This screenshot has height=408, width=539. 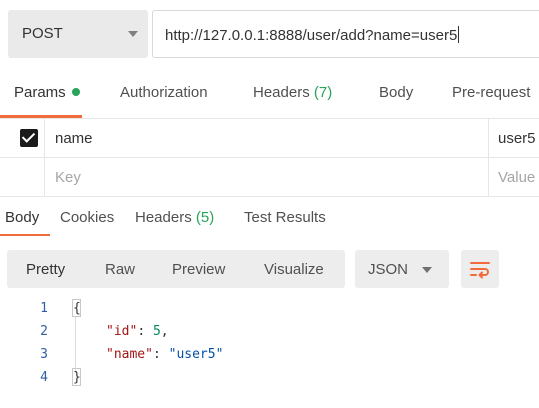 I want to click on tab-headers: Headers (7), so click(x=292, y=92).